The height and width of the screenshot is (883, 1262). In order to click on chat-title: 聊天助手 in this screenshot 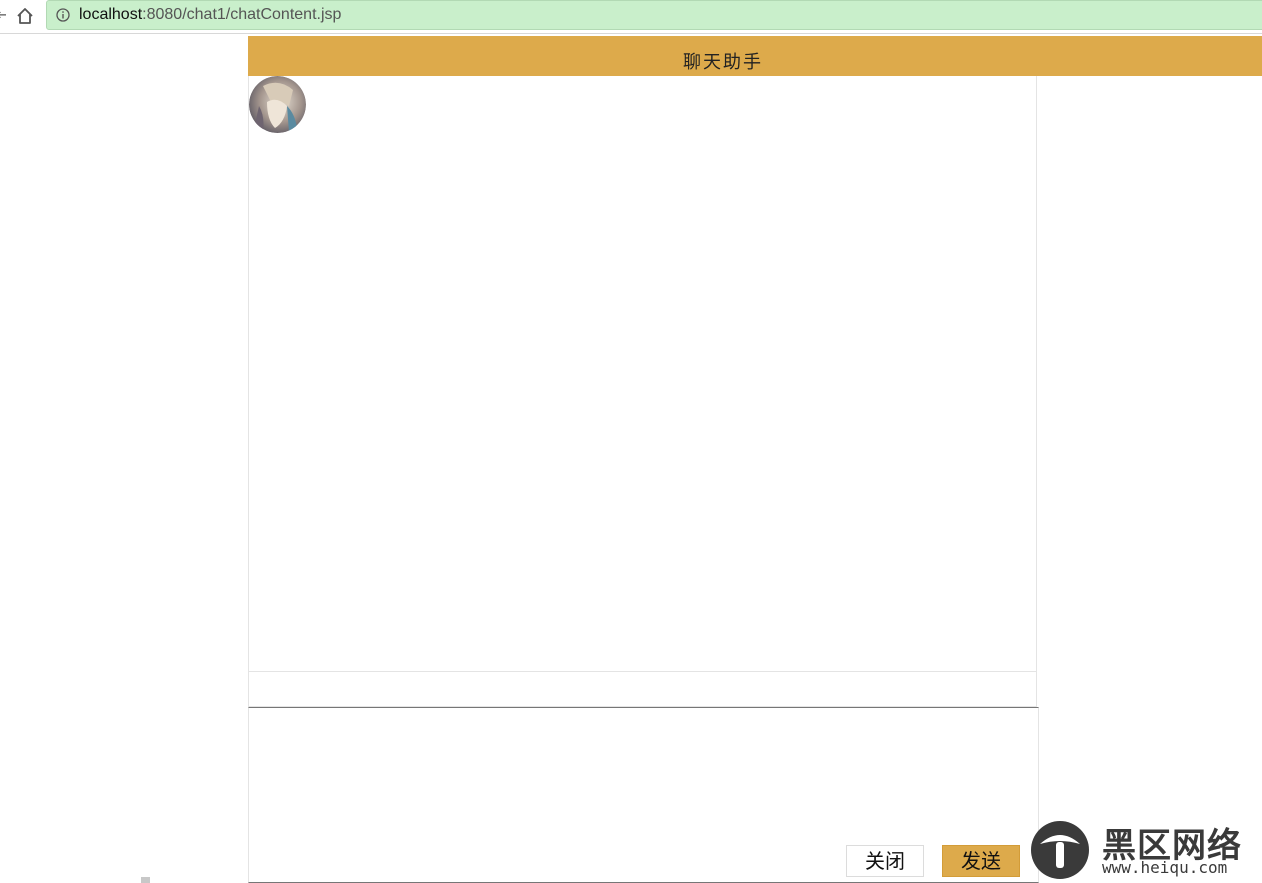, I will do `click(723, 62)`.